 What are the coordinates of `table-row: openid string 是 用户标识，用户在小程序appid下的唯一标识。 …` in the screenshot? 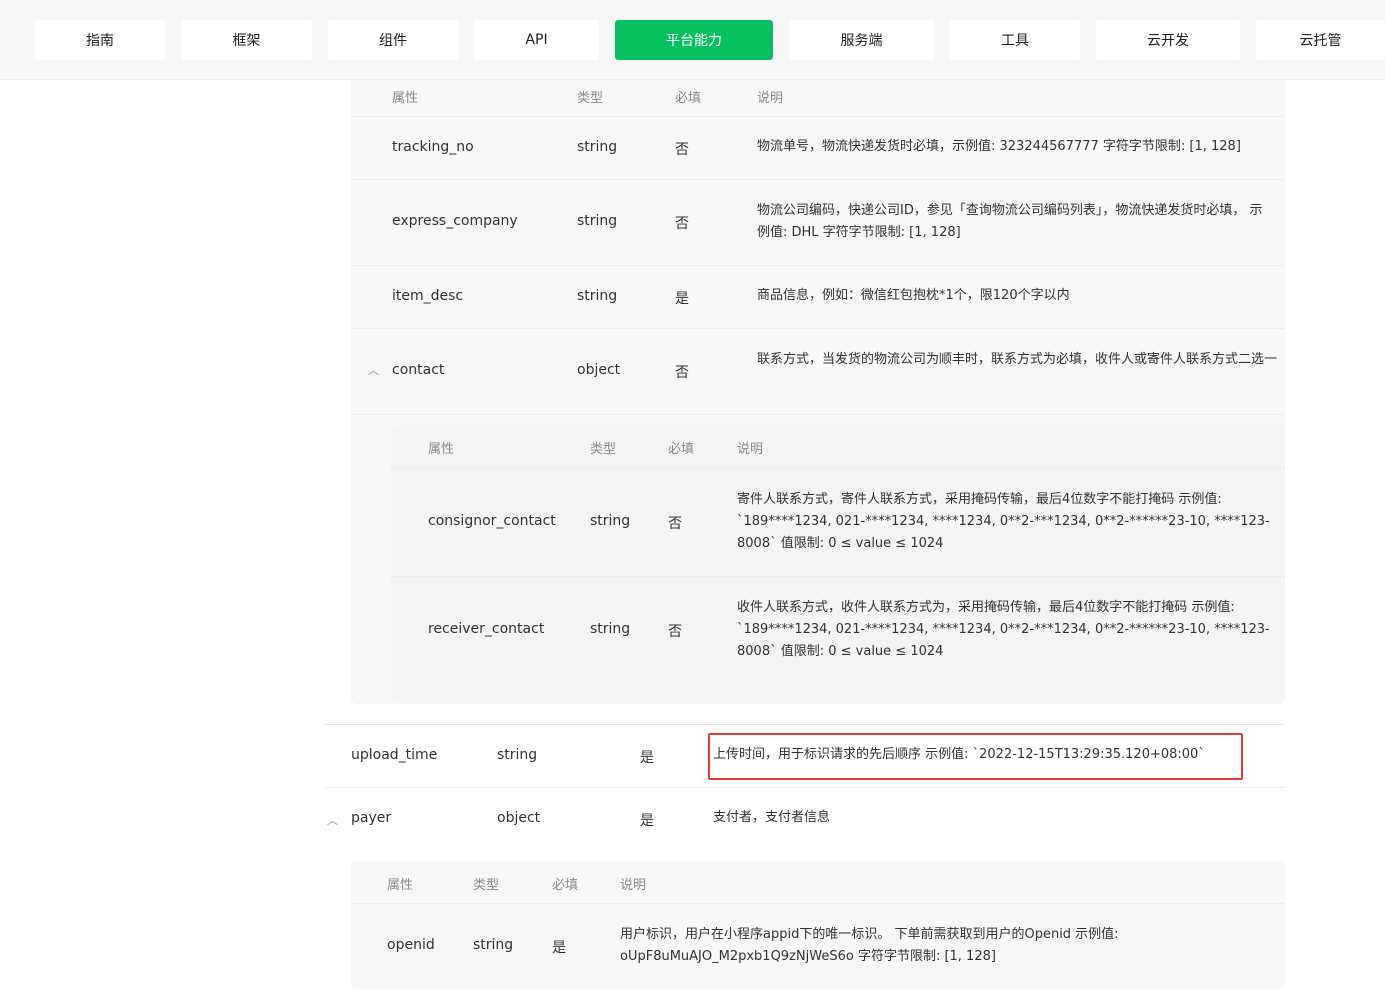 It's located at (818, 946).